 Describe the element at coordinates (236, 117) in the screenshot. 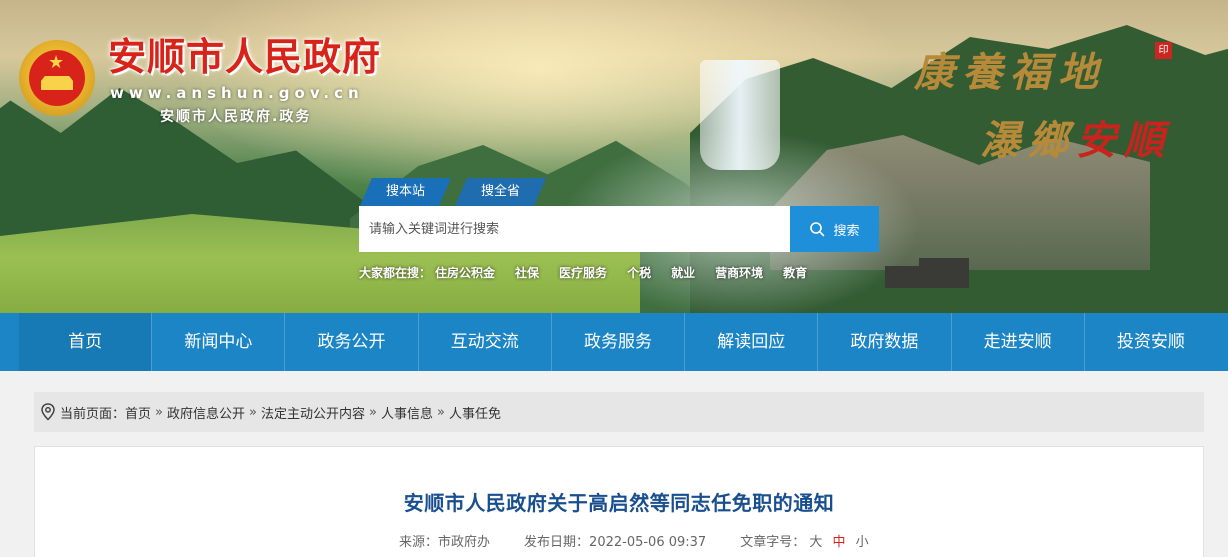

I see `site-subtitle: 安顺市人民政府.政务` at that location.